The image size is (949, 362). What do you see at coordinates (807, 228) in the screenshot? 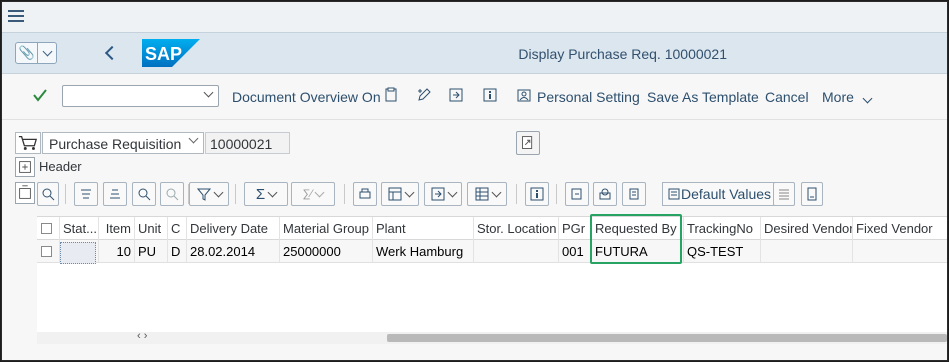
I see `column-header-desired-vendor: Desired Vendor` at bounding box center [807, 228].